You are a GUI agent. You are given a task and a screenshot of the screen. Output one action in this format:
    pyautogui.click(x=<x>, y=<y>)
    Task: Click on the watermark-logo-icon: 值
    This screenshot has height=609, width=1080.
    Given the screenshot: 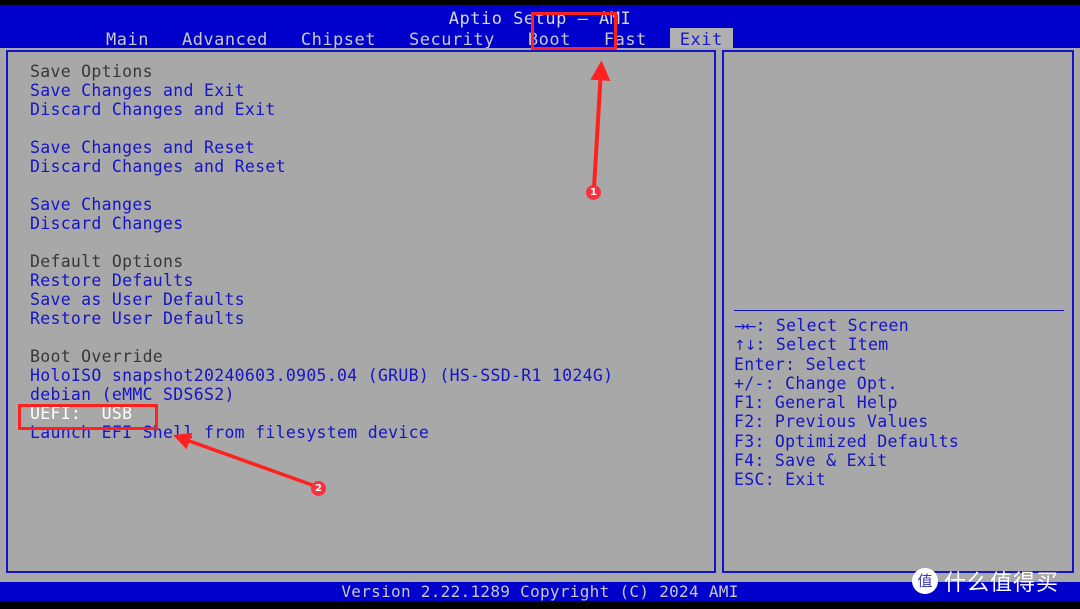 What is the action you would take?
    pyautogui.click(x=925, y=581)
    